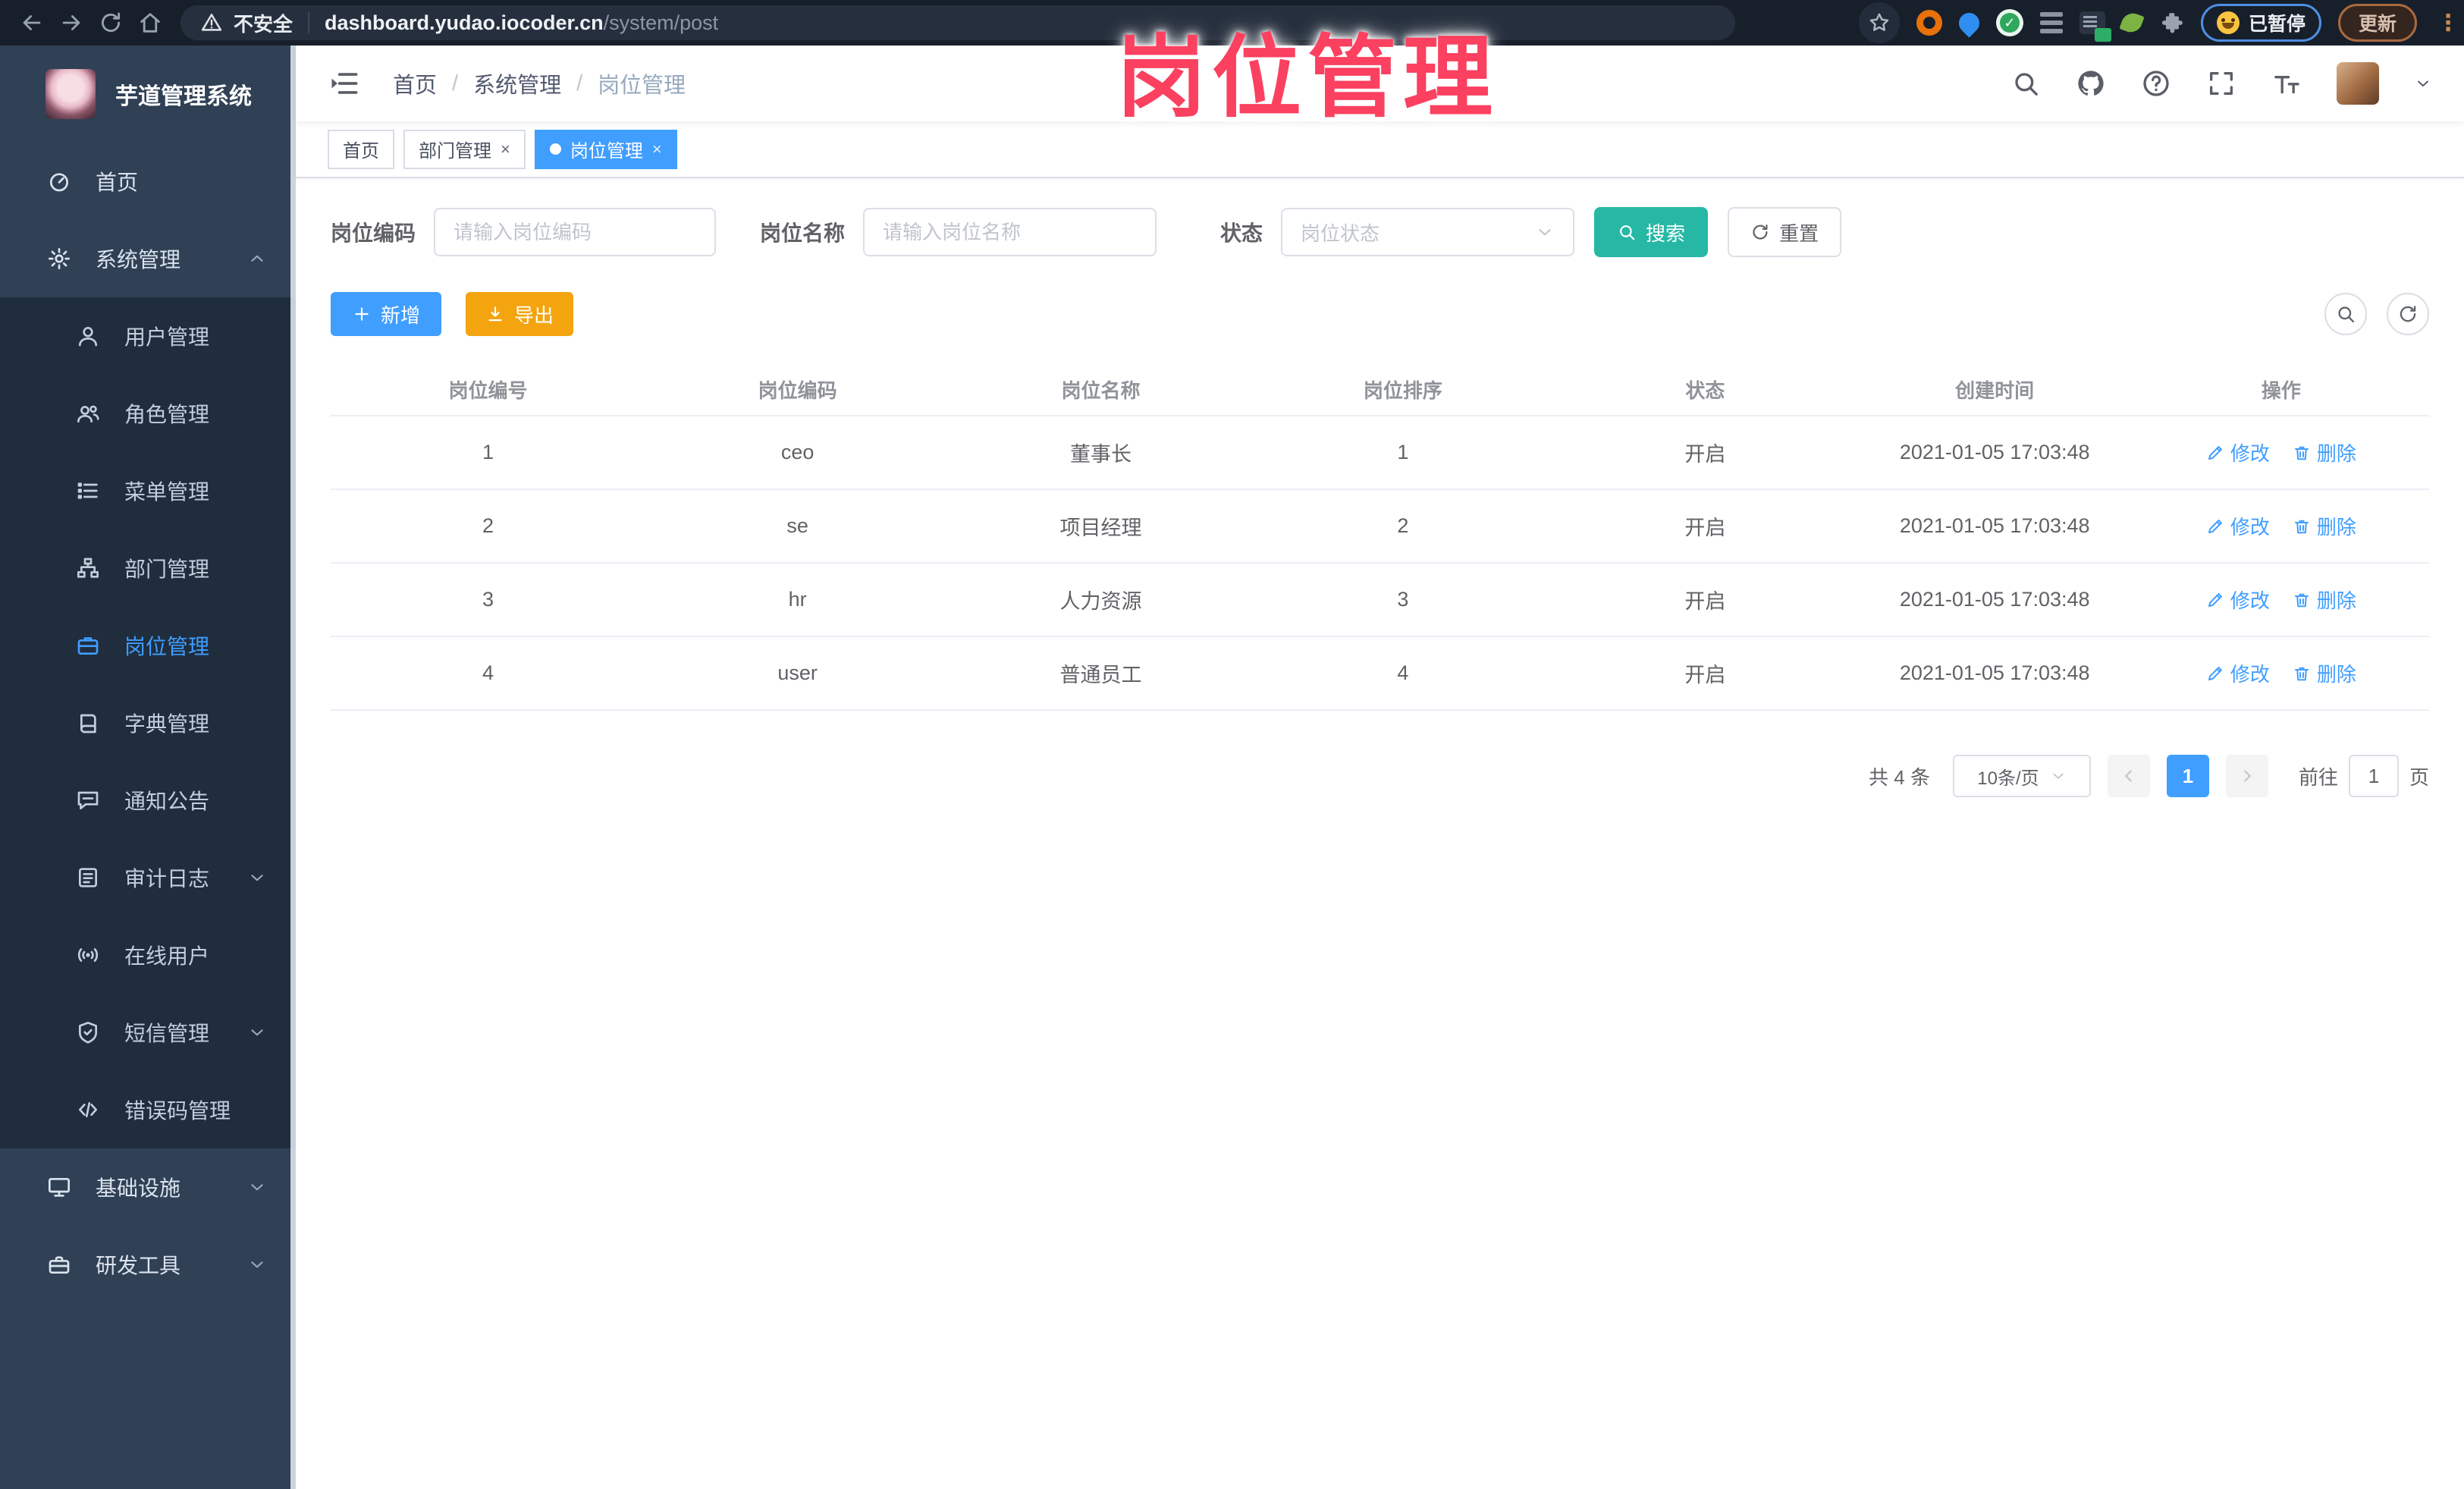 The image size is (2464, 1489). What do you see at coordinates (1705, 391) in the screenshot?
I see `table-header-cell: 状态` at bounding box center [1705, 391].